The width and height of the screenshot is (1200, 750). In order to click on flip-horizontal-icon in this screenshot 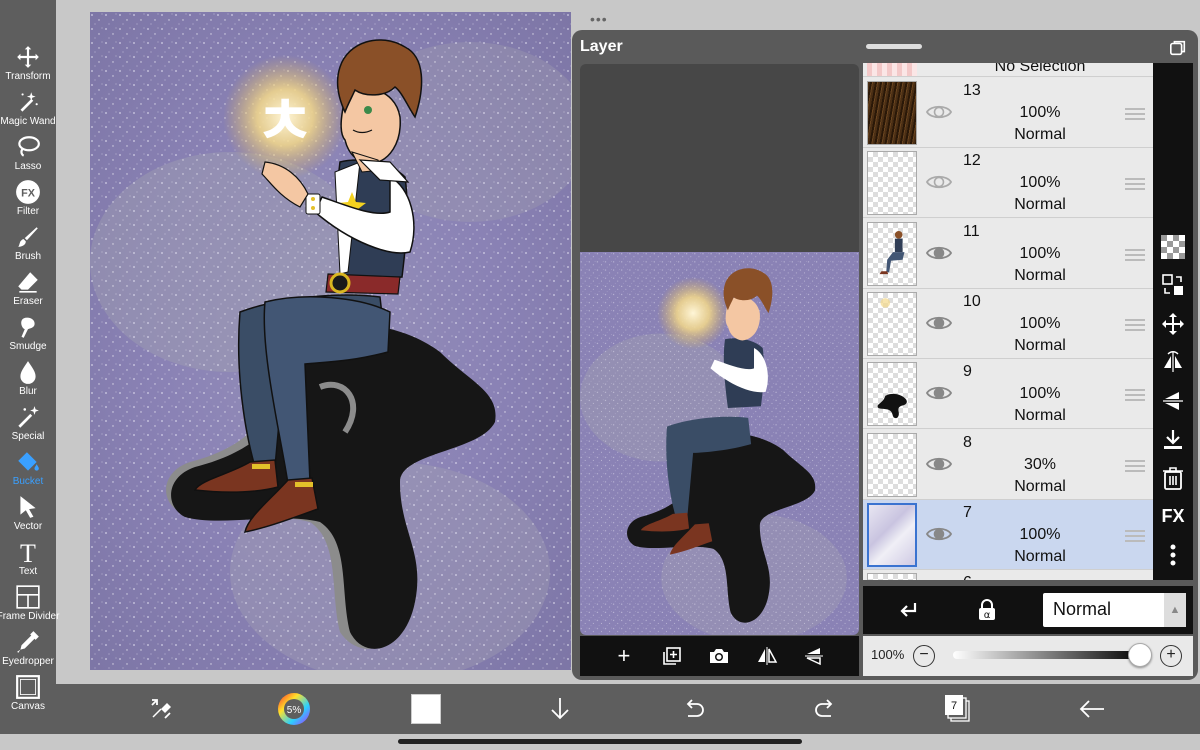, I will do `click(767, 656)`.